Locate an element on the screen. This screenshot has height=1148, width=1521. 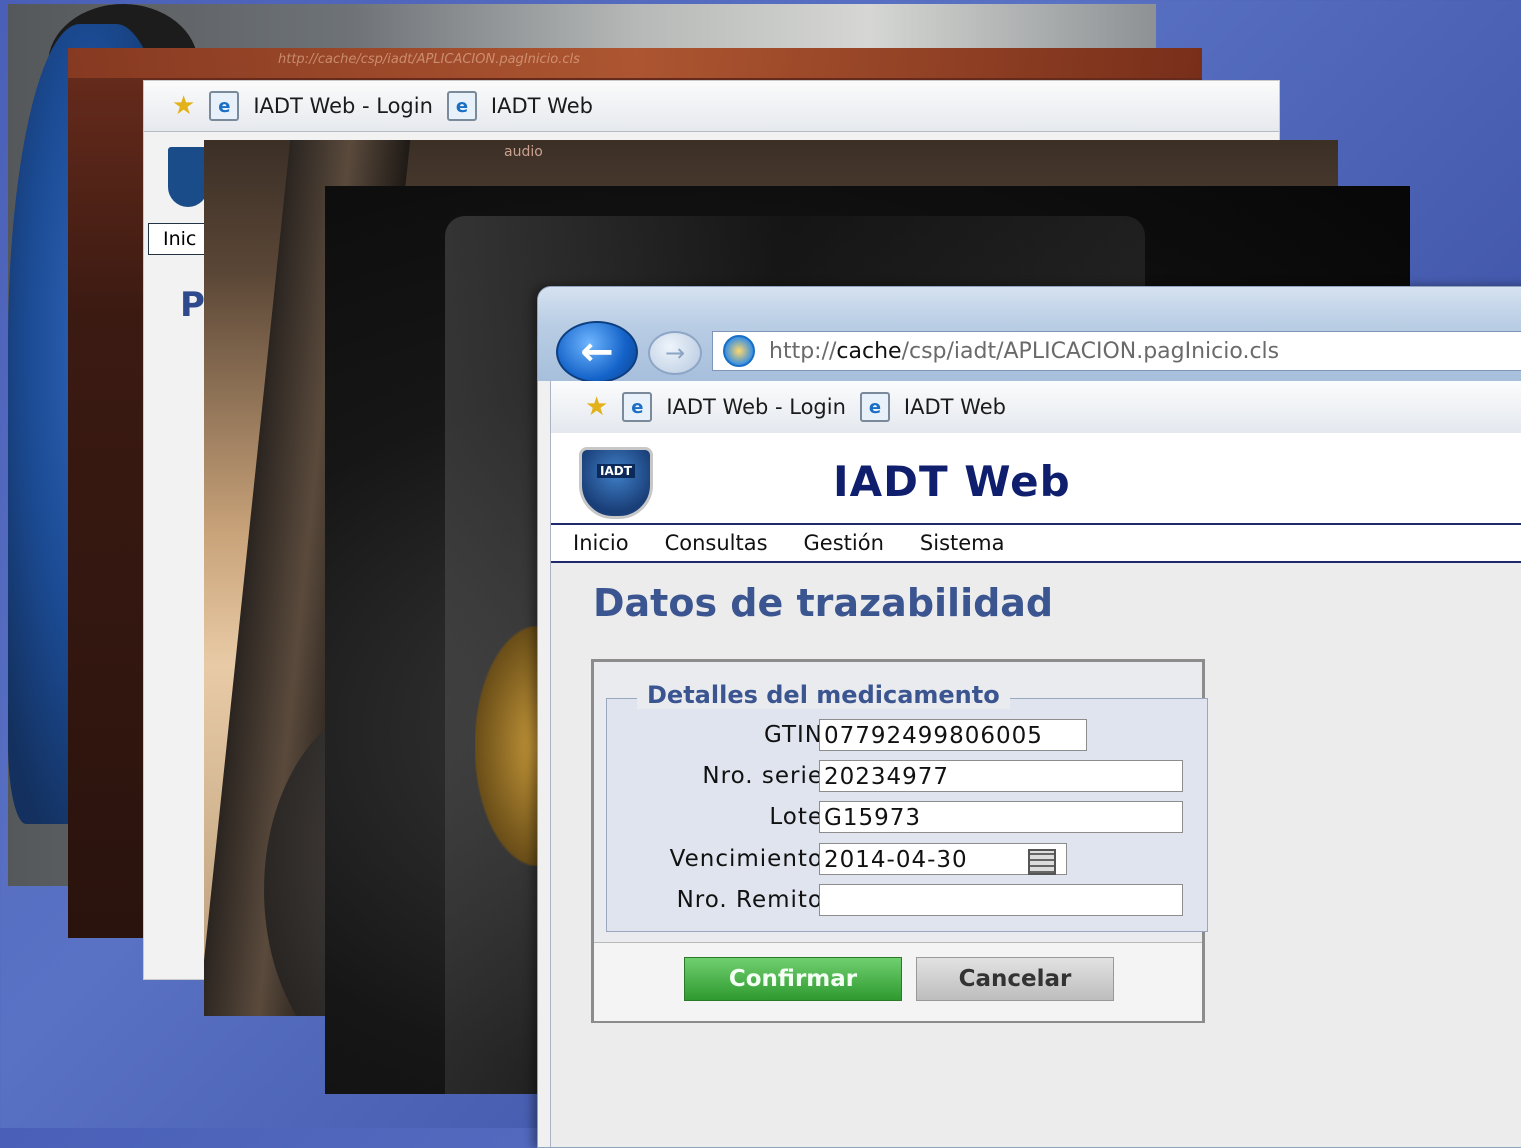
gtin-label: GTIN is located at coordinates (793, 735).